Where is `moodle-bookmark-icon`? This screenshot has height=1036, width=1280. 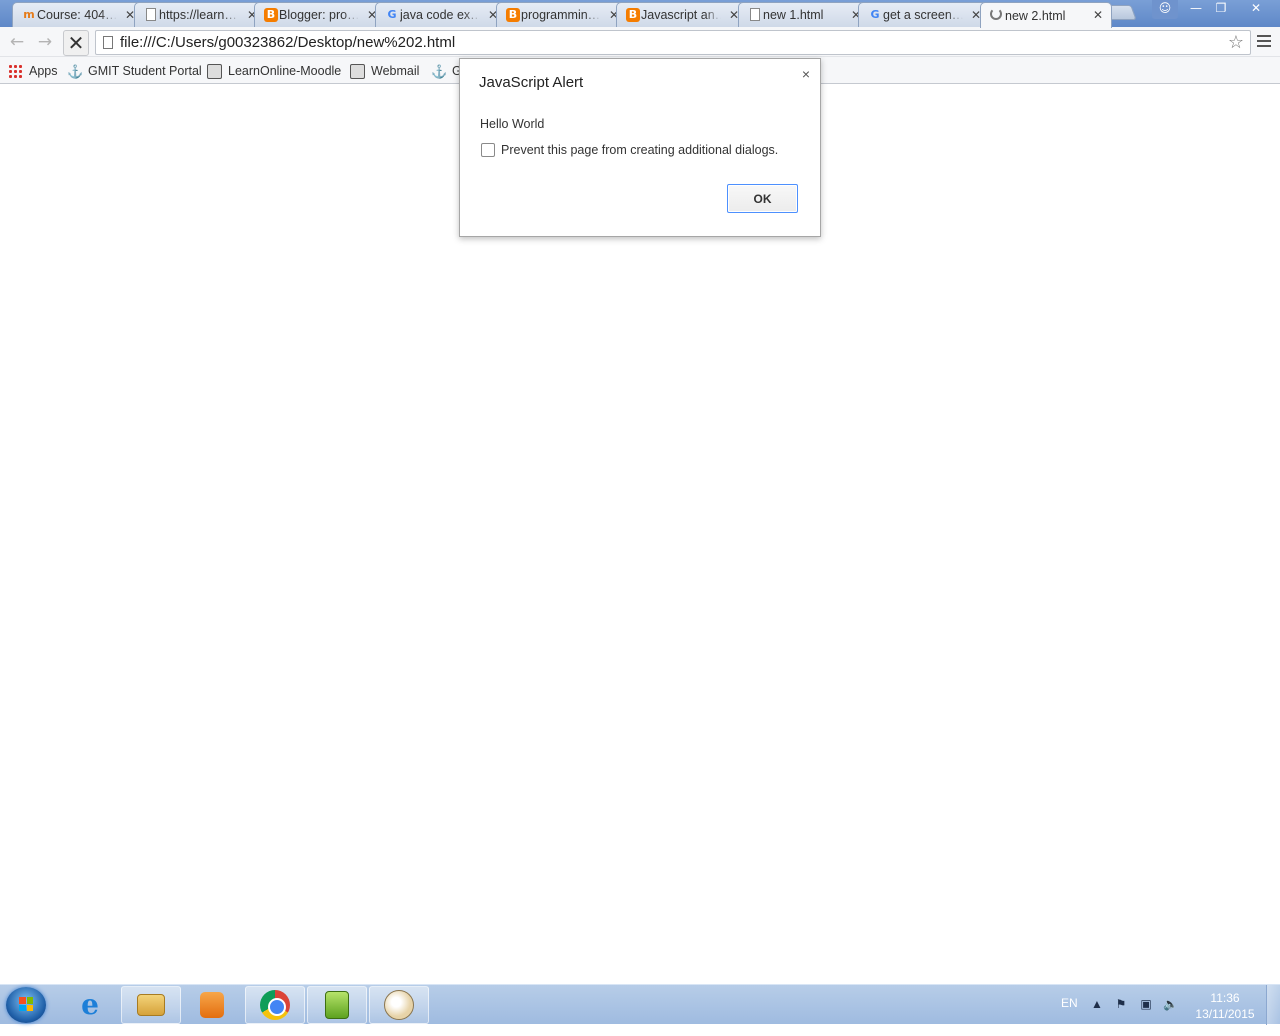
moodle-bookmark-icon is located at coordinates (214, 71).